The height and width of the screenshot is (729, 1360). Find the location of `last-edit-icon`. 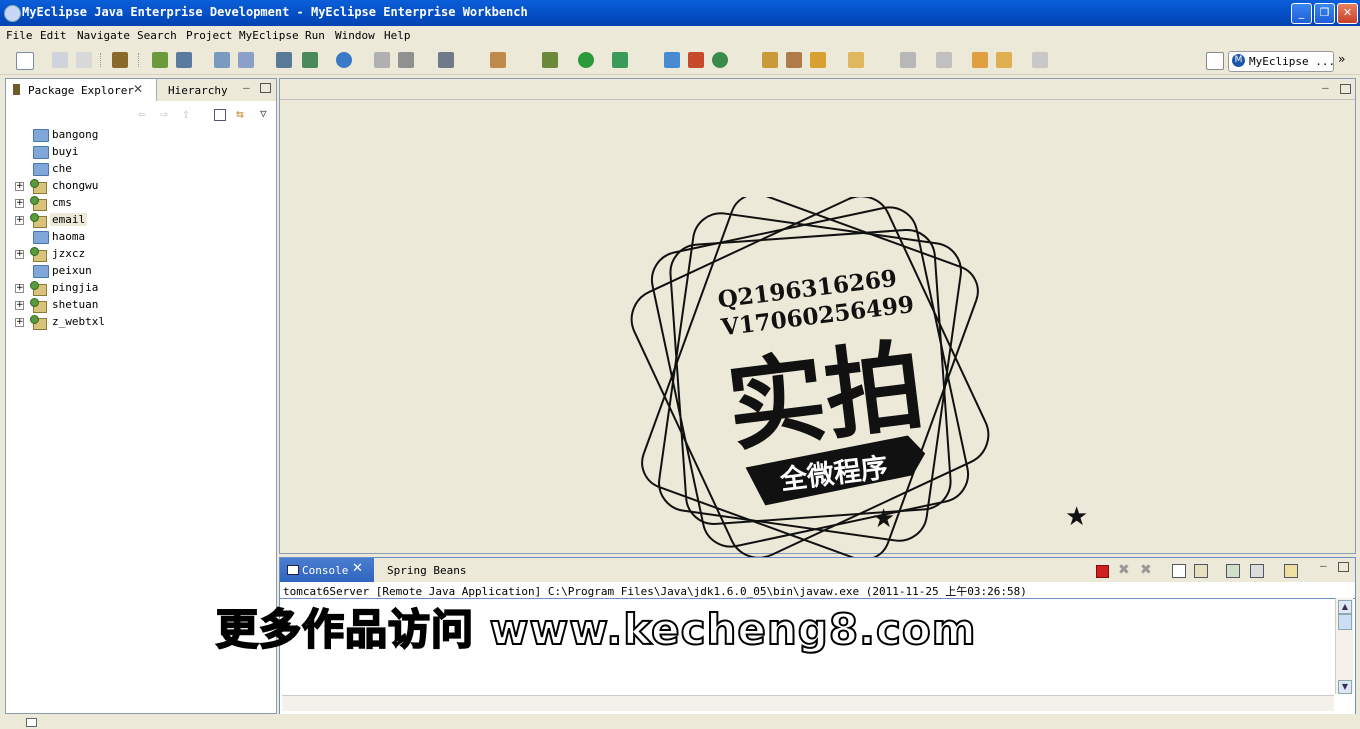

last-edit-icon is located at coordinates (980, 60).